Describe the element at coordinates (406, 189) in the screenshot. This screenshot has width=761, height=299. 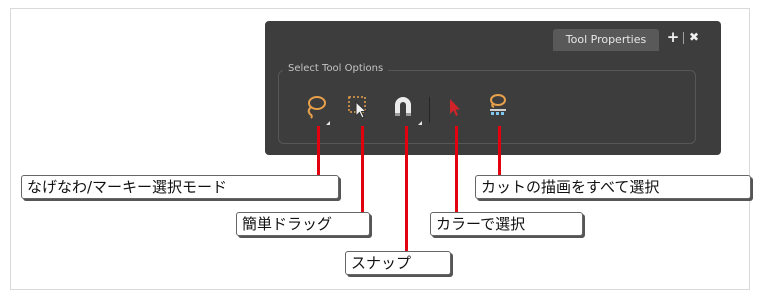
I see `callout-line-snap` at that location.